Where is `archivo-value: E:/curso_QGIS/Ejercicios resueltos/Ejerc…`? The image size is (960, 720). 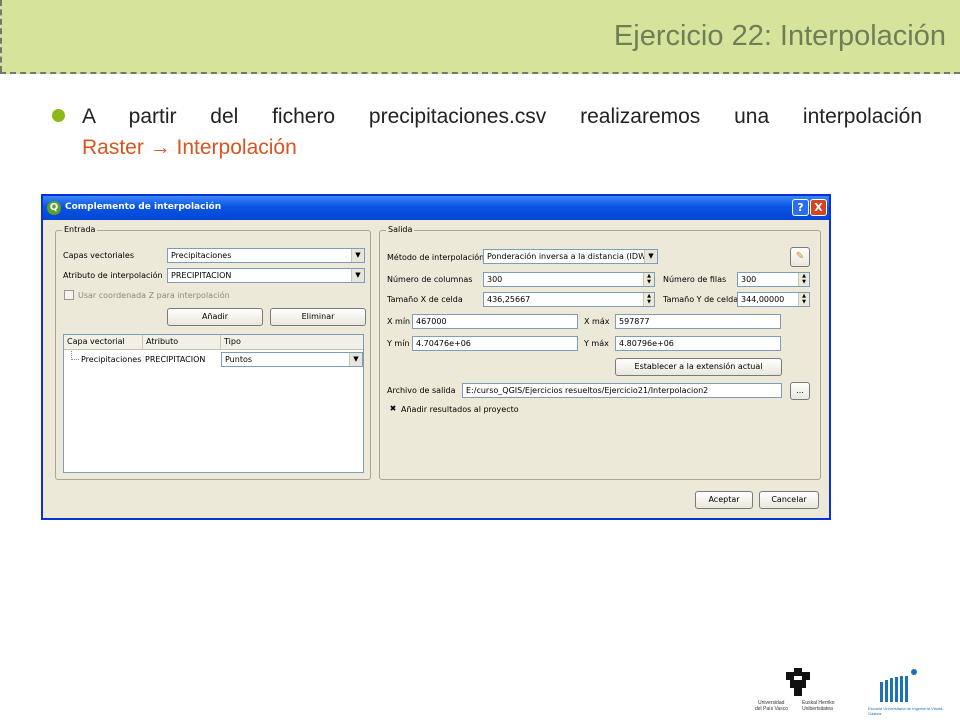 archivo-value: E:/curso_QGIS/Ejercicios resueltos/Ejerc… is located at coordinates (587, 390).